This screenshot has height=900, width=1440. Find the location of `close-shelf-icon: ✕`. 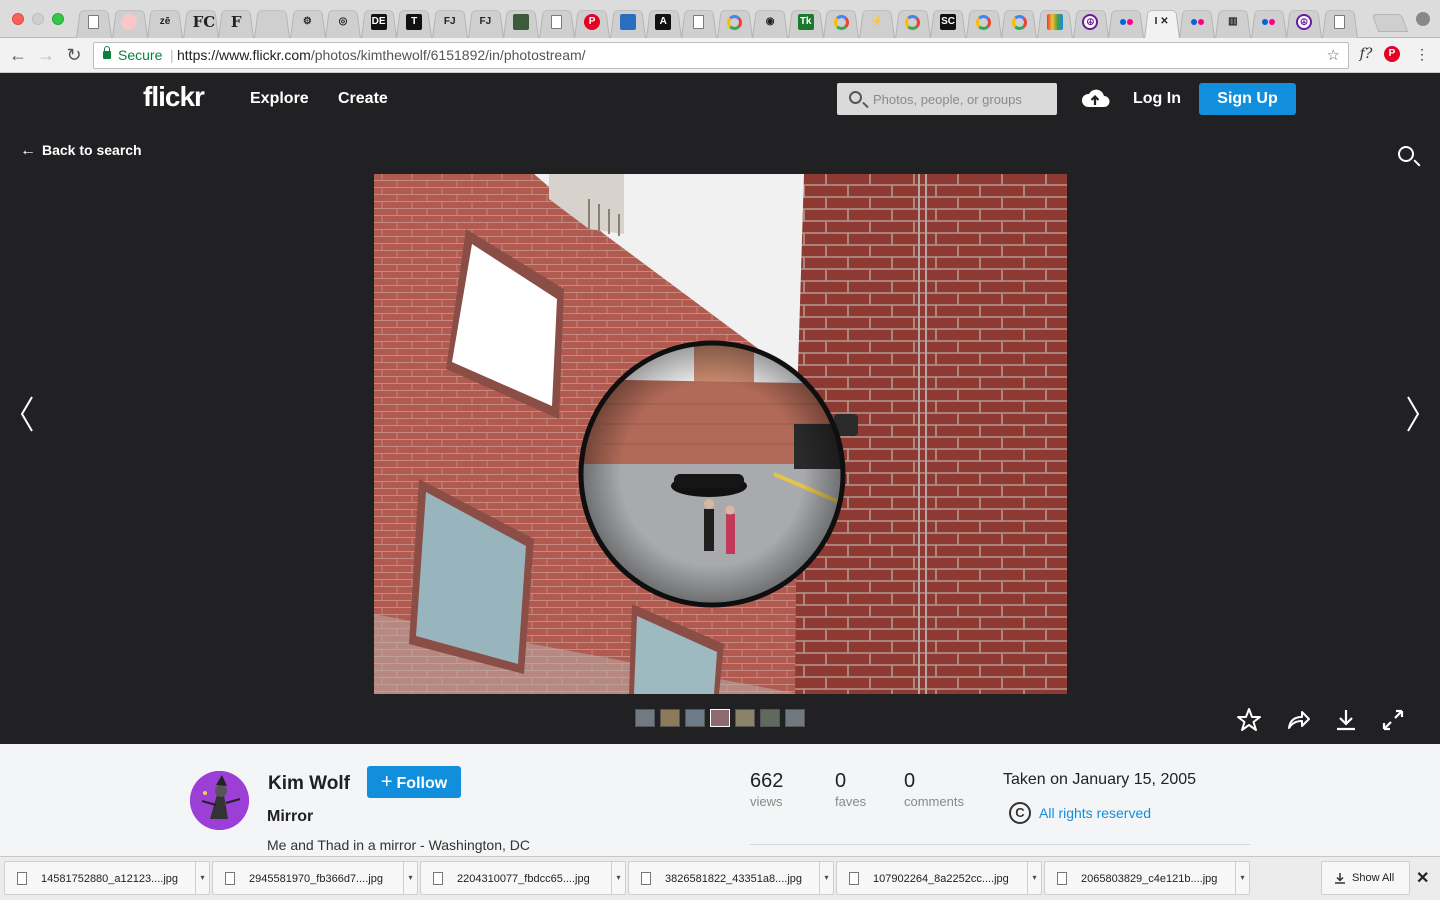

close-shelf-icon: ✕ is located at coordinates (1422, 878).